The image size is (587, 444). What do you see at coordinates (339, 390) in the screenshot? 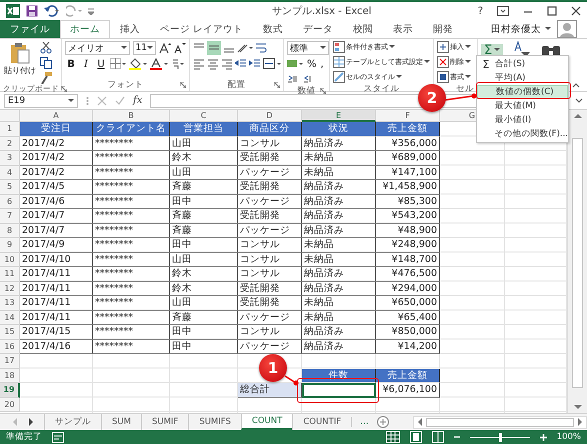
I see `selected-cell` at bounding box center [339, 390].